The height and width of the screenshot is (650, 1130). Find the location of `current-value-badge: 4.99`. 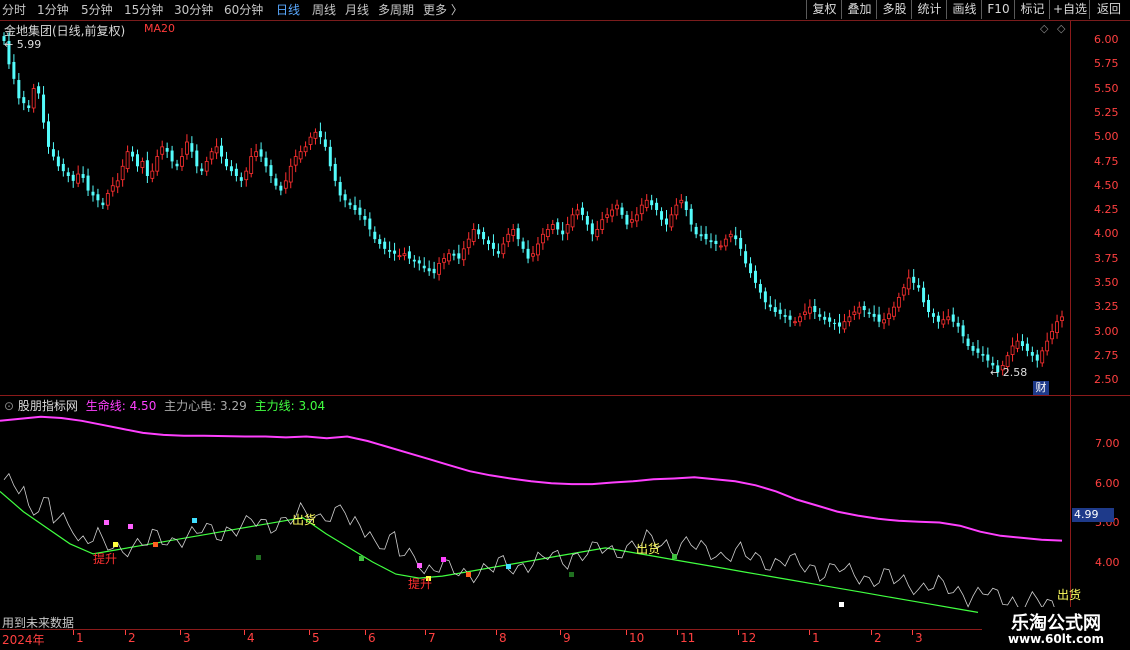

current-value-badge: 4.99 is located at coordinates (1093, 515).